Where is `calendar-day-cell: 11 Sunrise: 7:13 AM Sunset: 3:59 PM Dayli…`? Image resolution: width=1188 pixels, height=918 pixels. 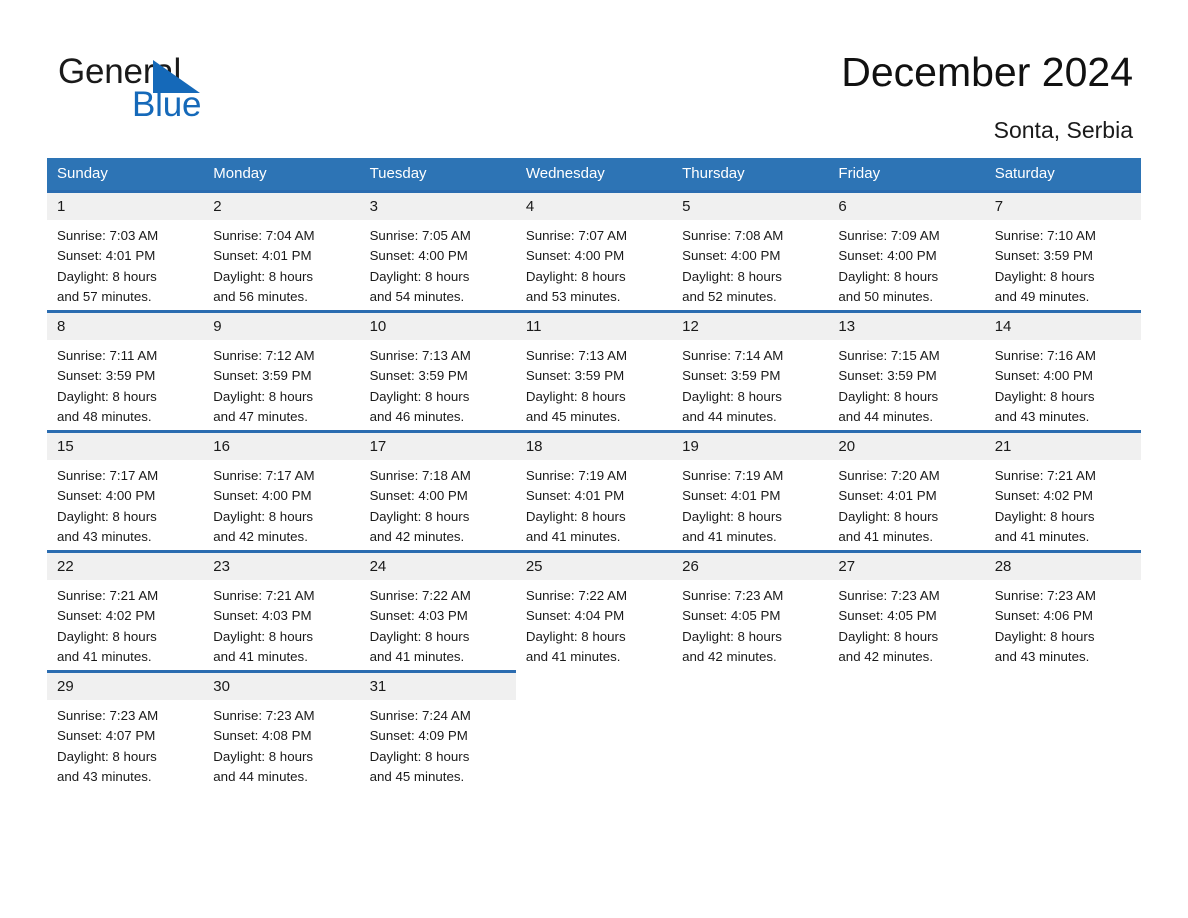 calendar-day-cell: 11 Sunrise: 7:13 AM Sunset: 3:59 PM Dayli… is located at coordinates (594, 371).